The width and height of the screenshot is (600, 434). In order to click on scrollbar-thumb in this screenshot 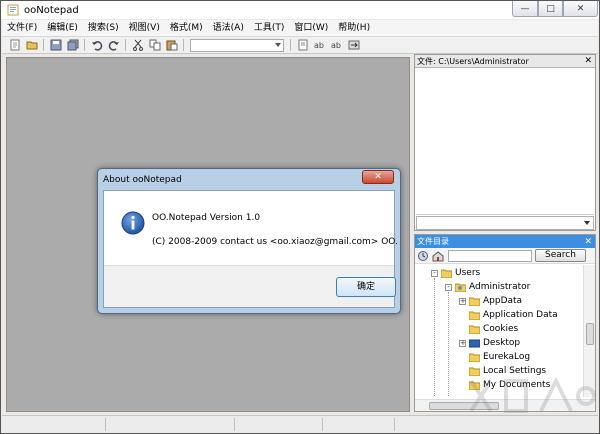, I will do `click(590, 334)`.